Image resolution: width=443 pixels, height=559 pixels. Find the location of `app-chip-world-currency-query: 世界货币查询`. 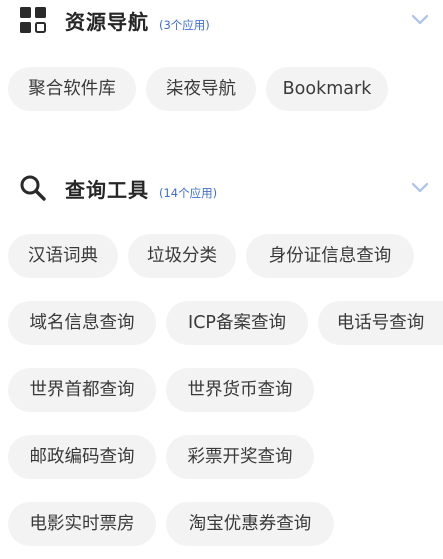

app-chip-world-currency-query: 世界货币查询 is located at coordinates (240, 390).